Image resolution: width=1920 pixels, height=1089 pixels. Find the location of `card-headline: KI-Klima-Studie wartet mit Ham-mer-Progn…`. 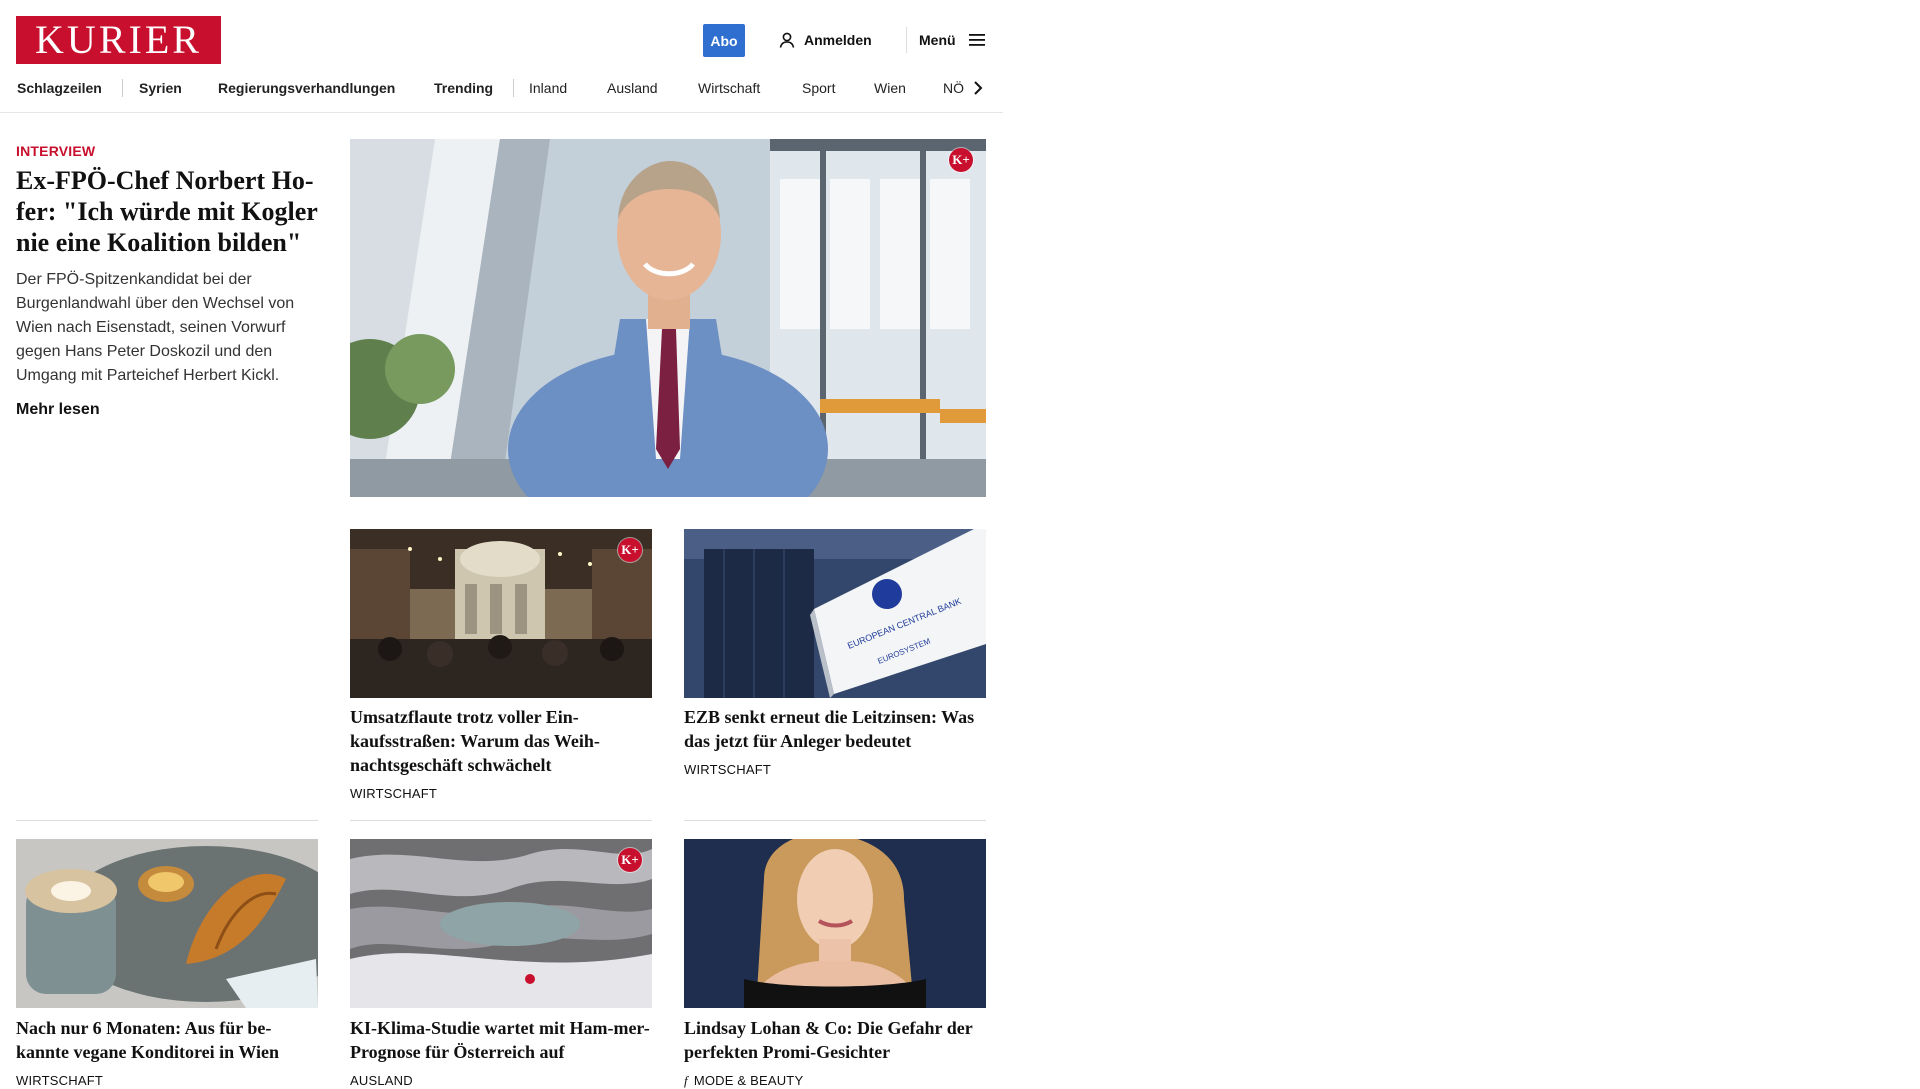

card-headline: KI-Klima-Studie wartet mit Ham-mer-Progn… is located at coordinates (501, 1040).